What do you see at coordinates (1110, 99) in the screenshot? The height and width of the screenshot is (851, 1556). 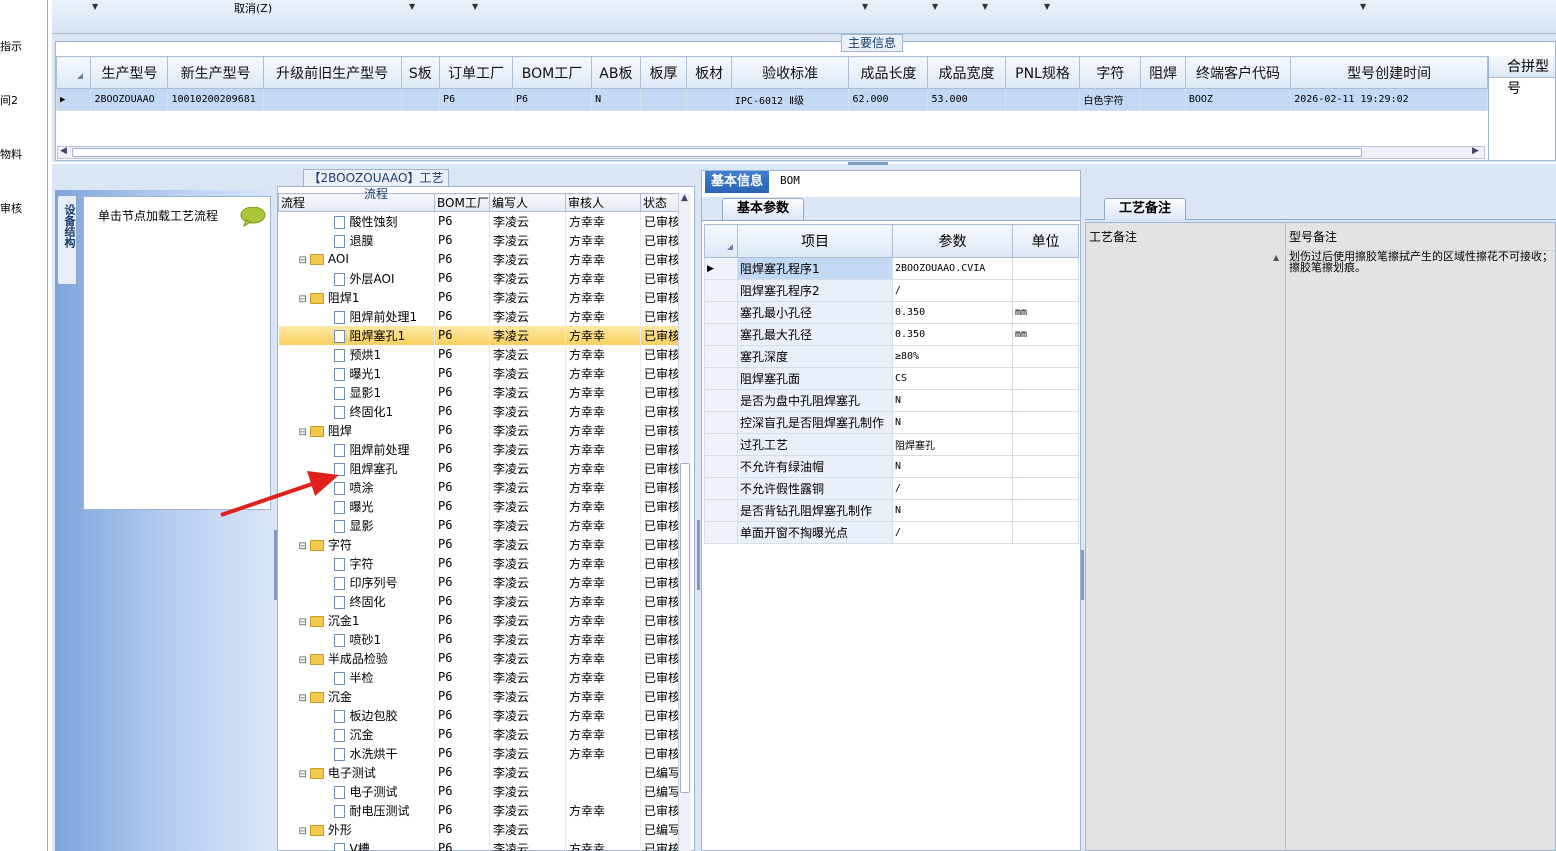 I see `table-cell: 白色字符` at bounding box center [1110, 99].